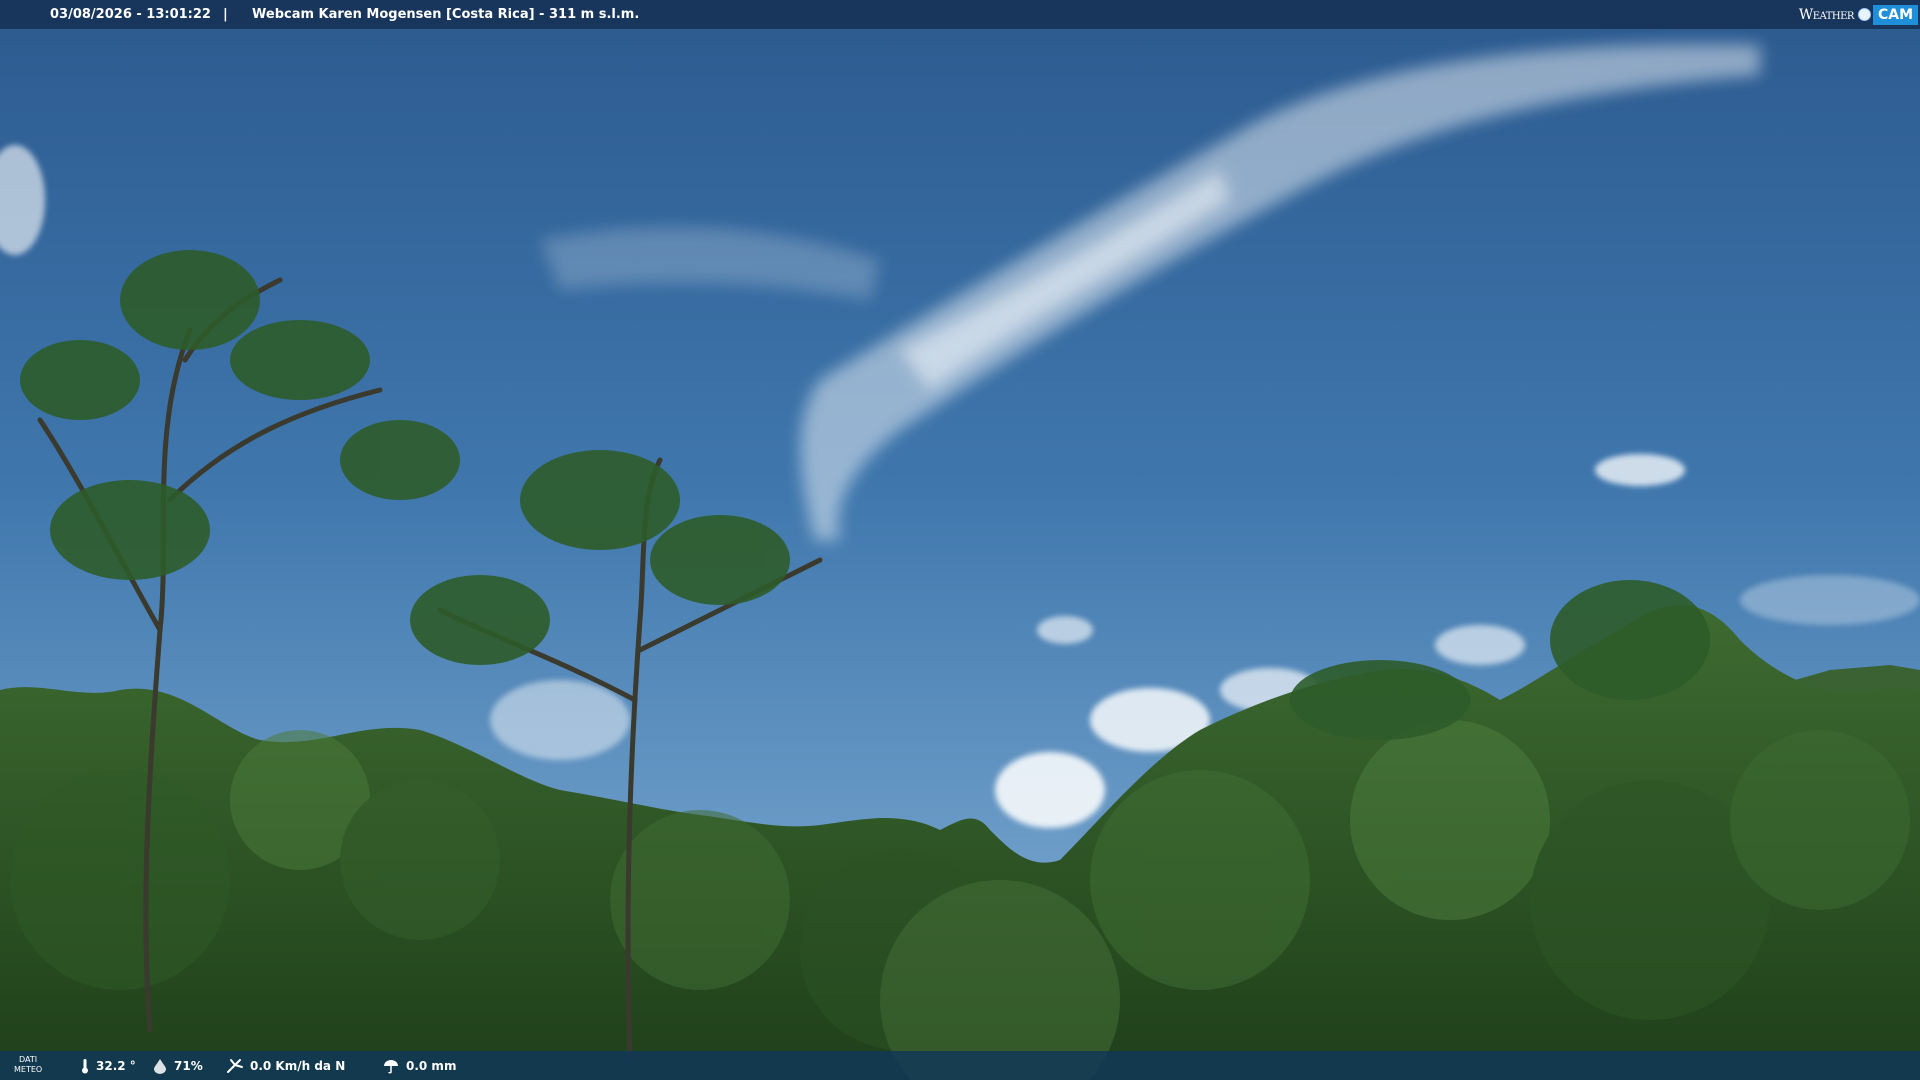  Describe the element at coordinates (431, 1066) in the screenshot. I see `rain-value: 0.0 mm` at that location.